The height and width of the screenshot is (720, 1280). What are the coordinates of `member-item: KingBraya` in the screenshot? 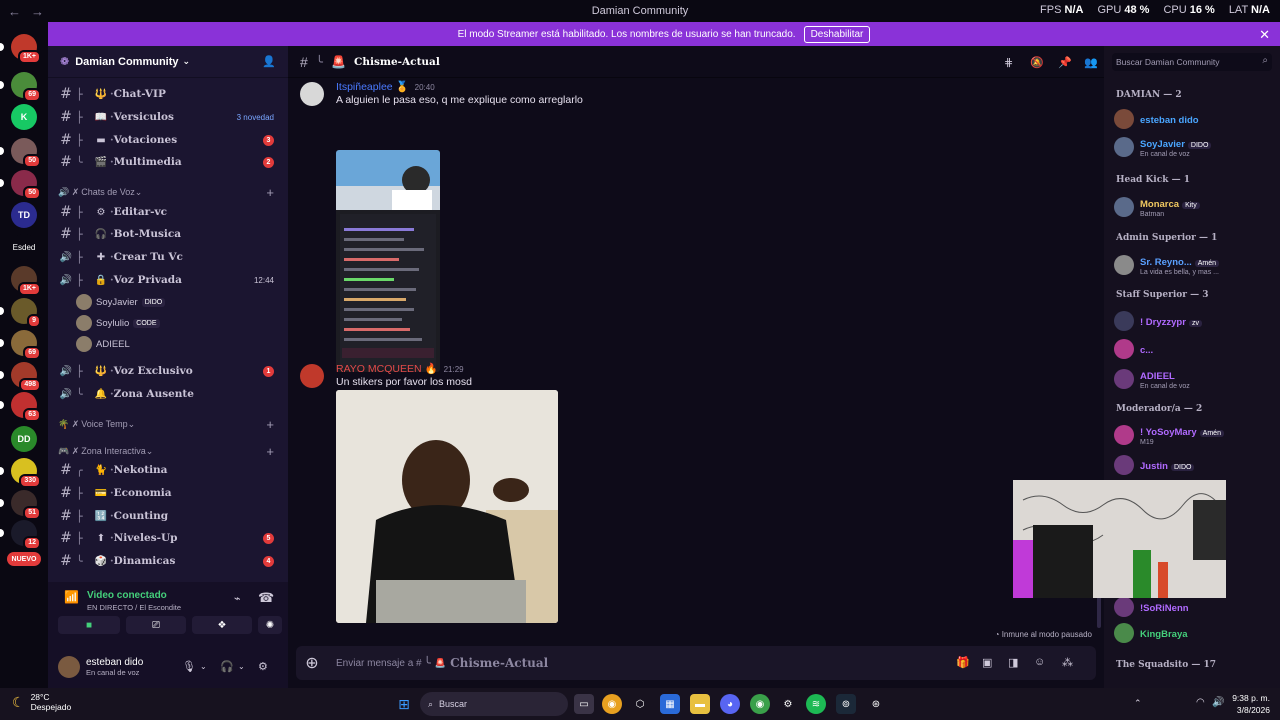 It's located at (1194, 633).